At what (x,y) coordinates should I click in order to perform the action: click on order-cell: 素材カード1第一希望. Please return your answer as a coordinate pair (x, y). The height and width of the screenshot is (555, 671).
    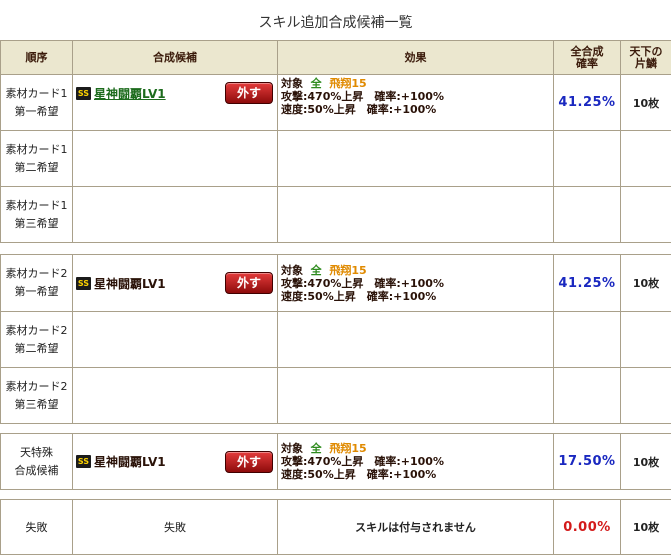
    Looking at the image, I should click on (37, 103).